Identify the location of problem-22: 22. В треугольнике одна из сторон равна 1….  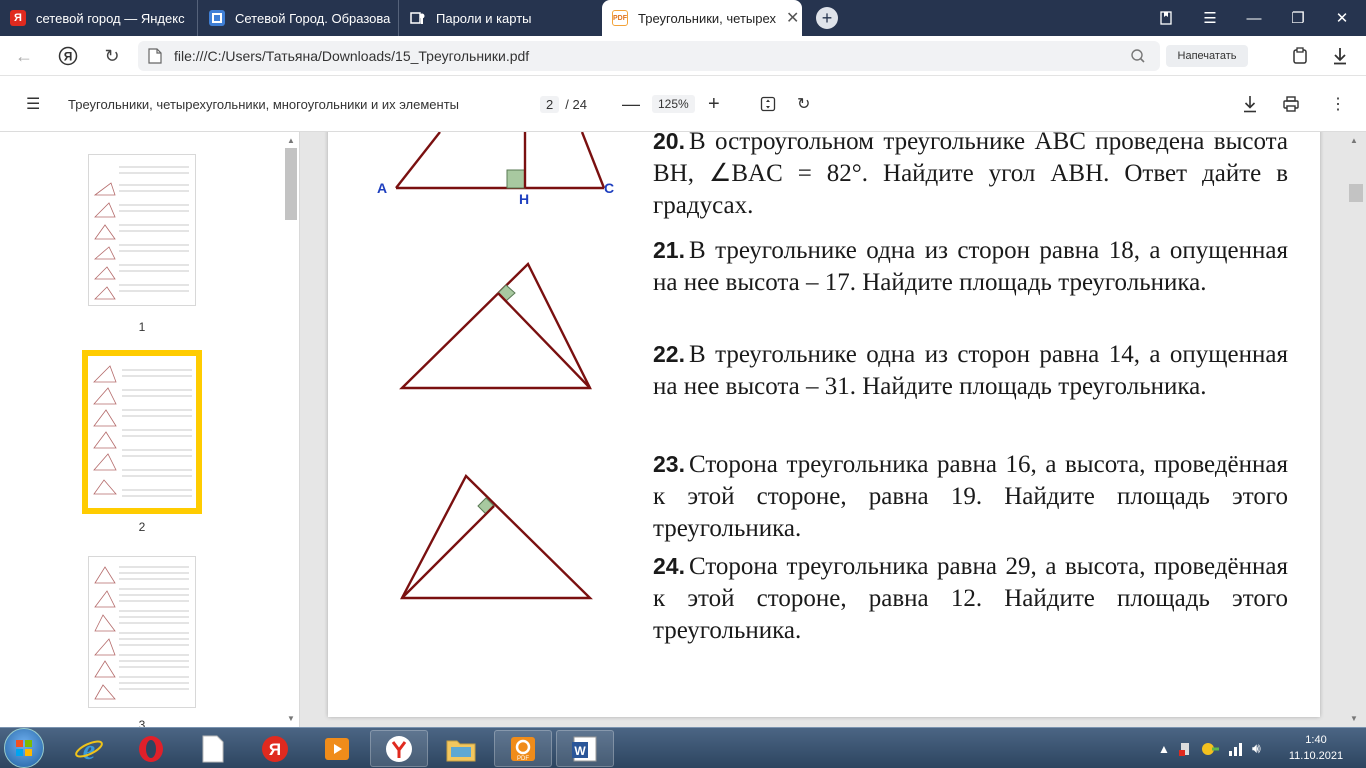
(970, 370).